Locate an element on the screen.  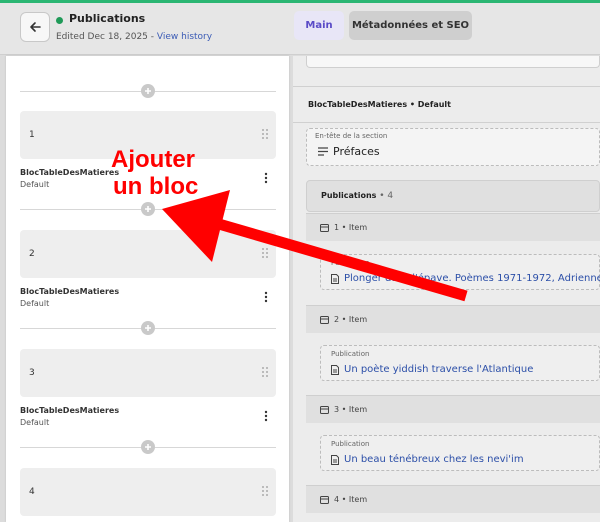
page-title: Publications is located at coordinates (107, 18).